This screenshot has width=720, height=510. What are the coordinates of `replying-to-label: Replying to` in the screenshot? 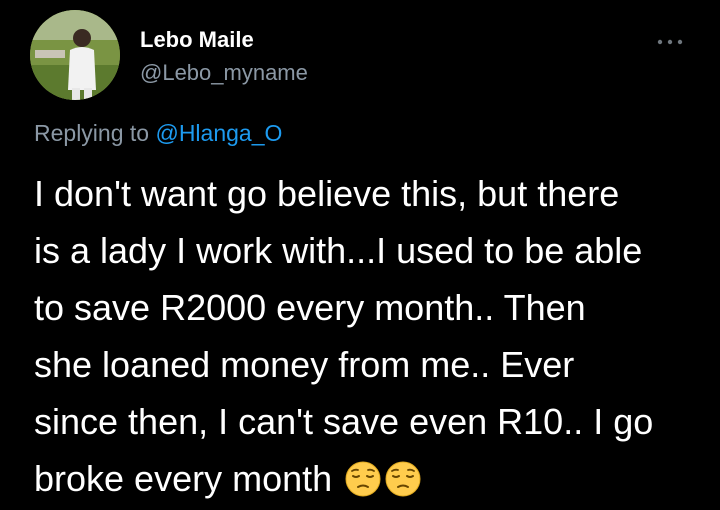 It's located at (92, 133).